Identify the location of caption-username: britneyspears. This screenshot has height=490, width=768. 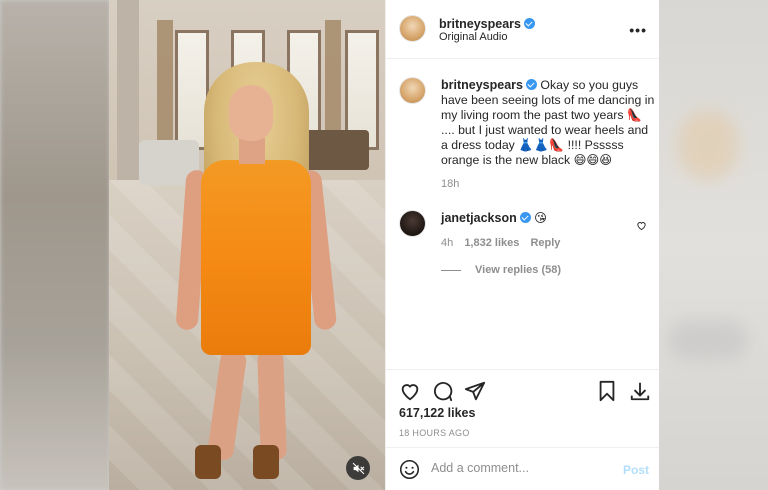
(482, 85).